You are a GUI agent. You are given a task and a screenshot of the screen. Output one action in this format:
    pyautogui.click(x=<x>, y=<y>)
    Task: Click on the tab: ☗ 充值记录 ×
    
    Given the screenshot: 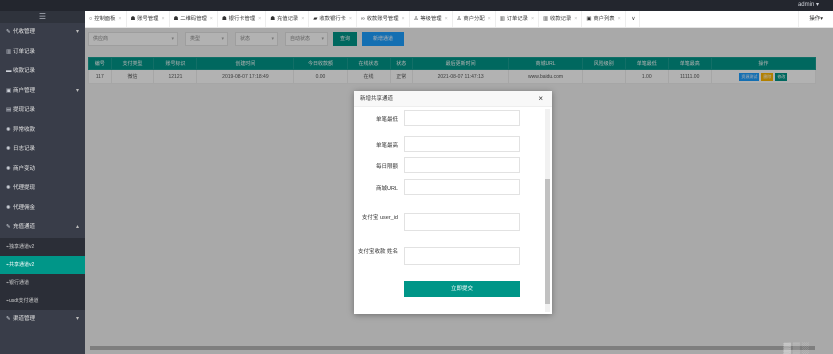 What is the action you would take?
    pyautogui.click(x=288, y=19)
    